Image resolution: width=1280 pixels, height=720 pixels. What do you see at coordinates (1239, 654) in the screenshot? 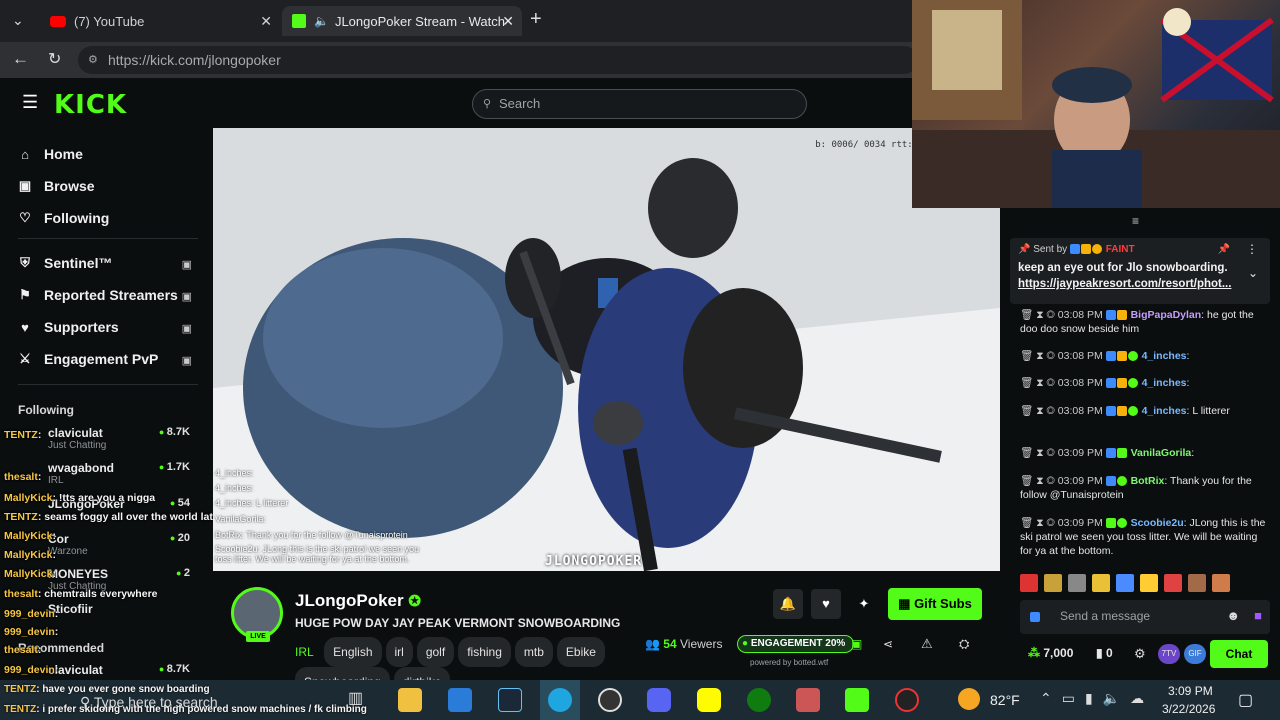
I see `chat-send-button: Chat` at bounding box center [1239, 654].